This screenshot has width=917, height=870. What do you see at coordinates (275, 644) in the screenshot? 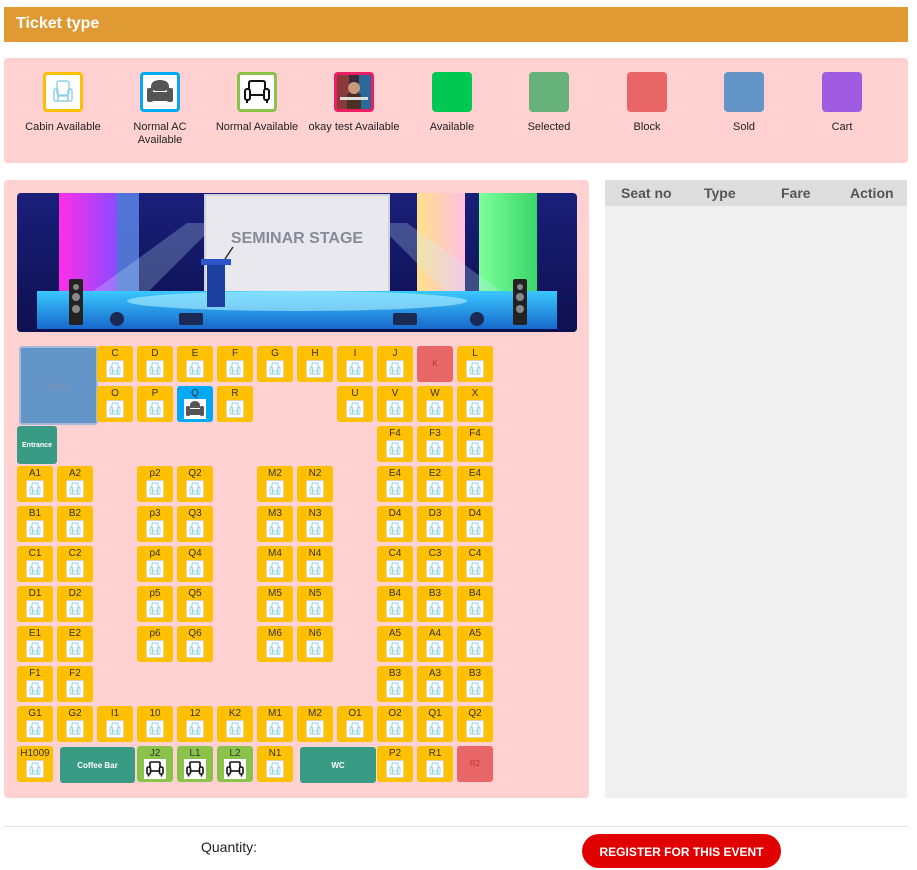
I see `seat-m6: M6` at bounding box center [275, 644].